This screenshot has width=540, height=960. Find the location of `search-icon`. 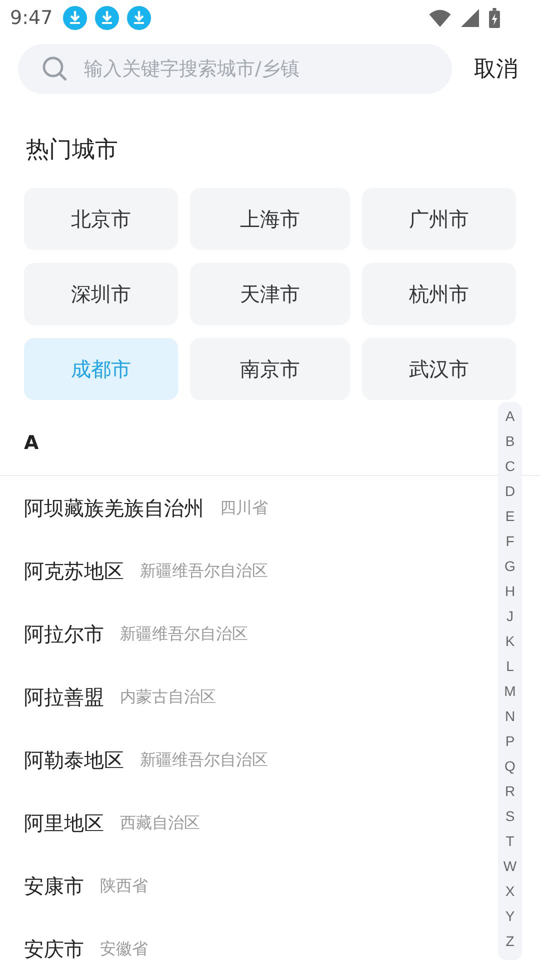

search-icon is located at coordinates (55, 69).